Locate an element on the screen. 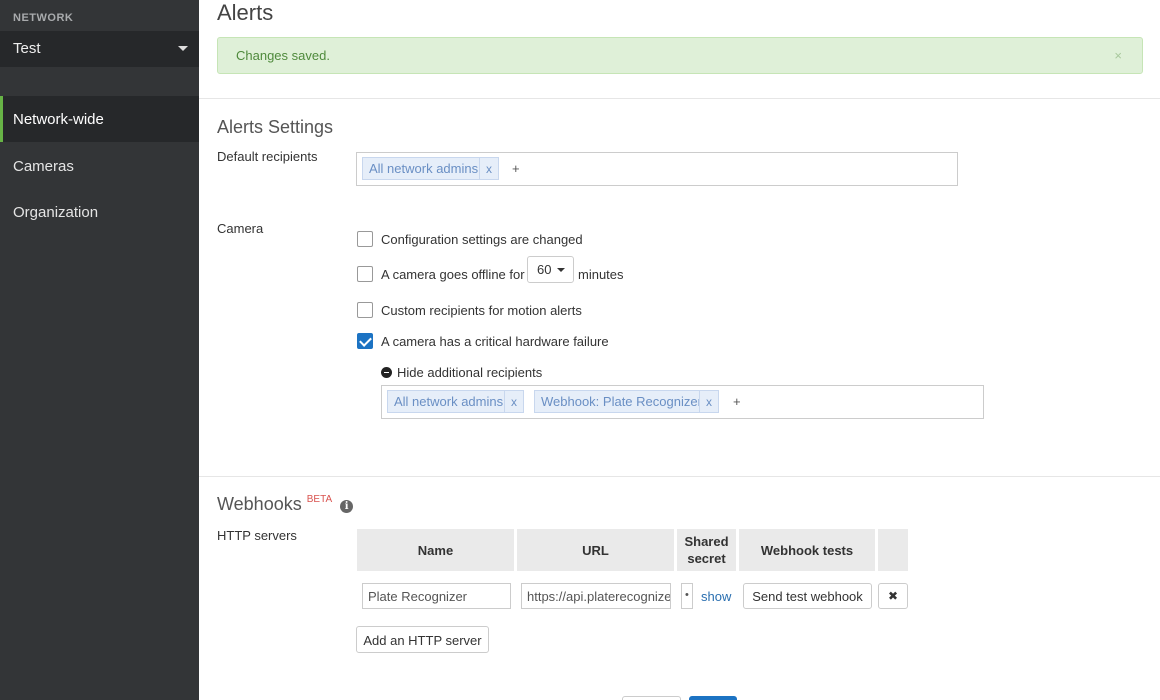 The height and width of the screenshot is (700, 1160). success-alert: Changes saved. × is located at coordinates (680, 55).